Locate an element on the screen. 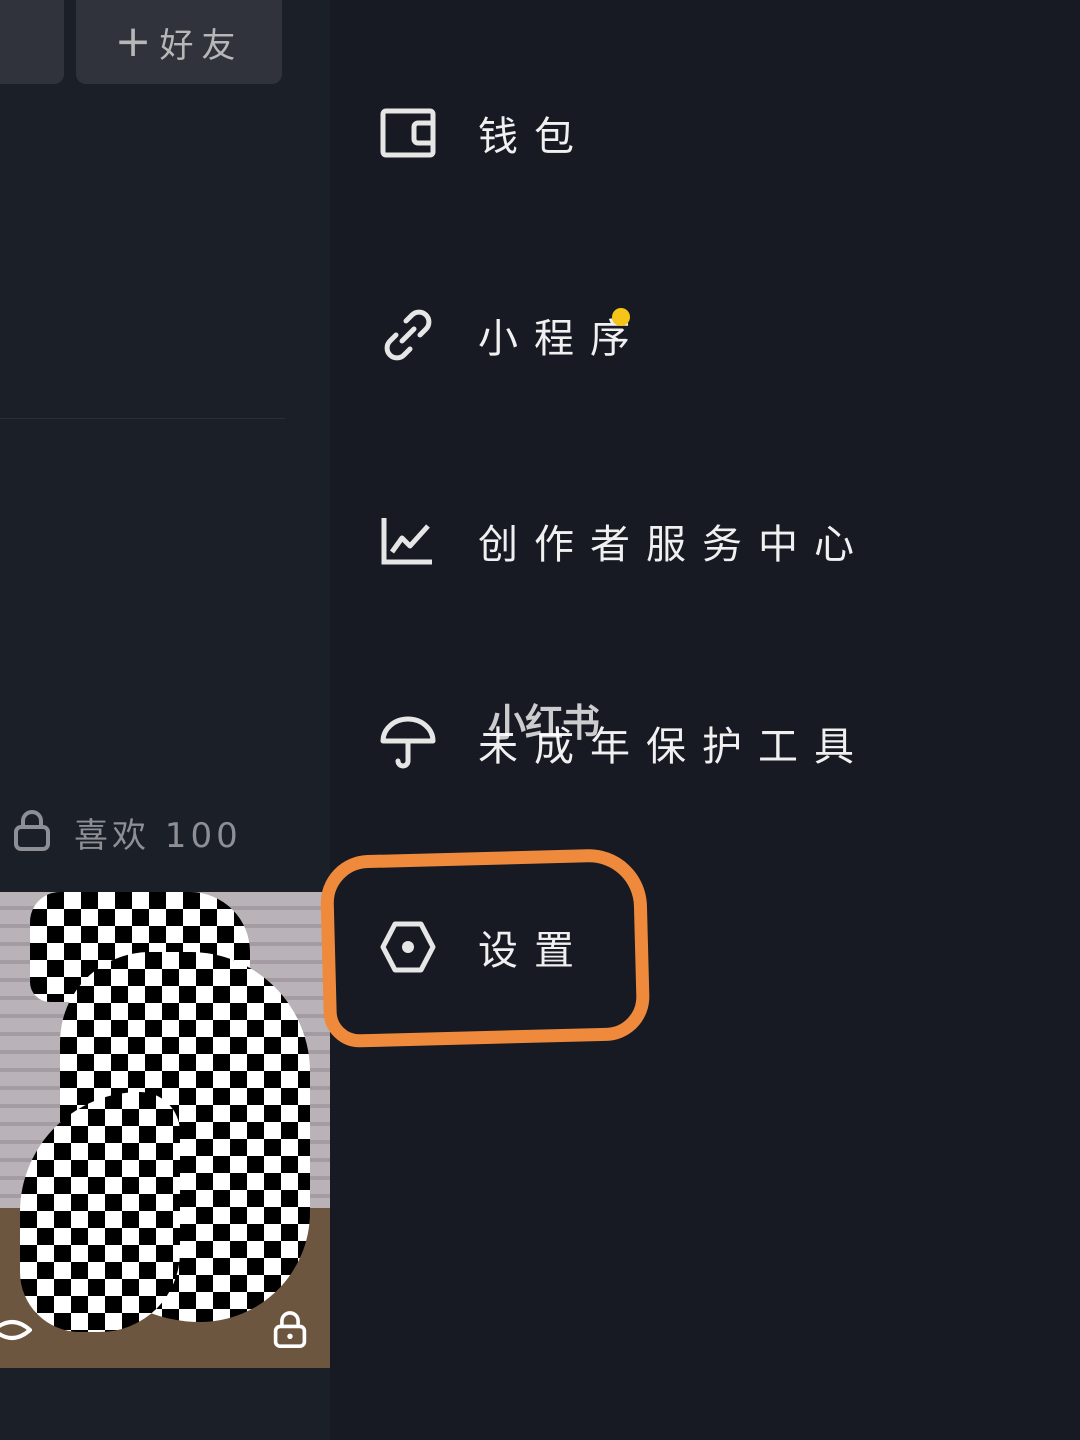 This screenshot has height=1440, width=1080. hexagon-settings-icon is located at coordinates (408, 947).